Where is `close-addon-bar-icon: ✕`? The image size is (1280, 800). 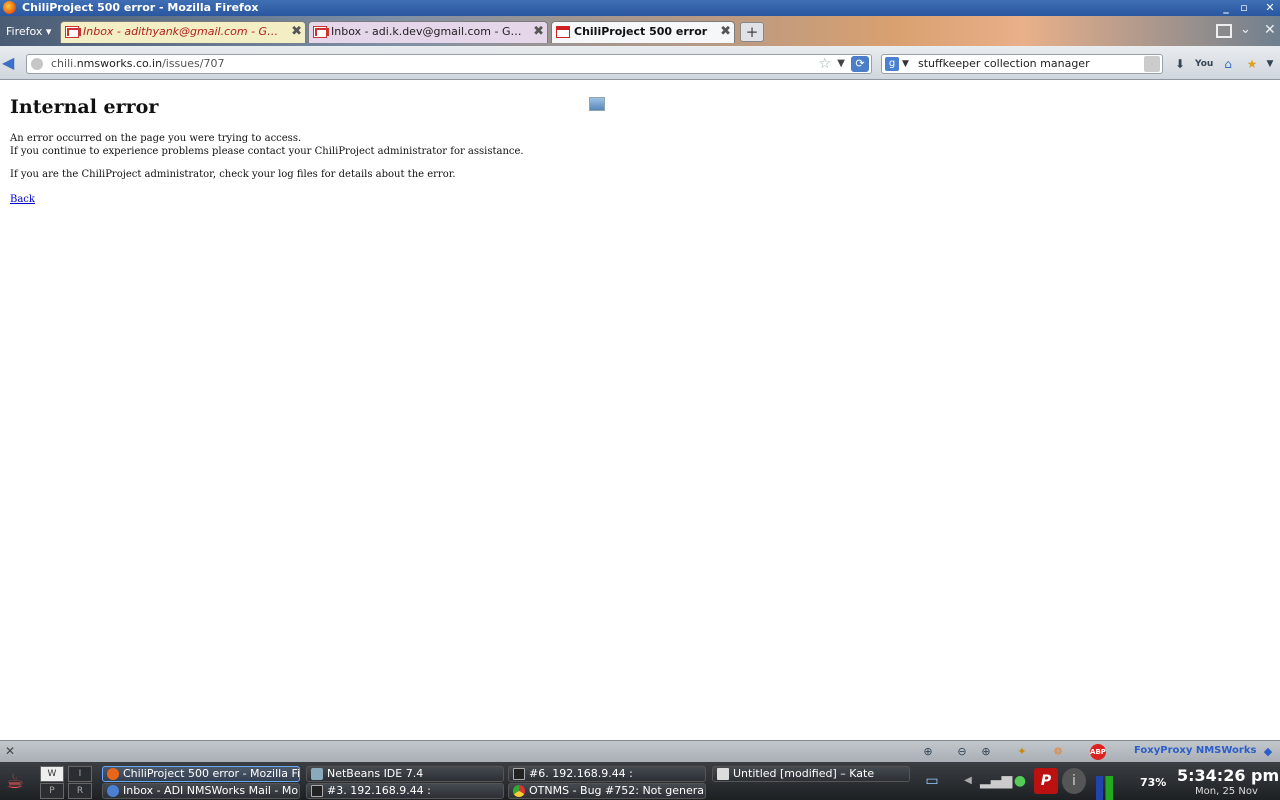 close-addon-bar-icon: ✕ is located at coordinates (10, 751).